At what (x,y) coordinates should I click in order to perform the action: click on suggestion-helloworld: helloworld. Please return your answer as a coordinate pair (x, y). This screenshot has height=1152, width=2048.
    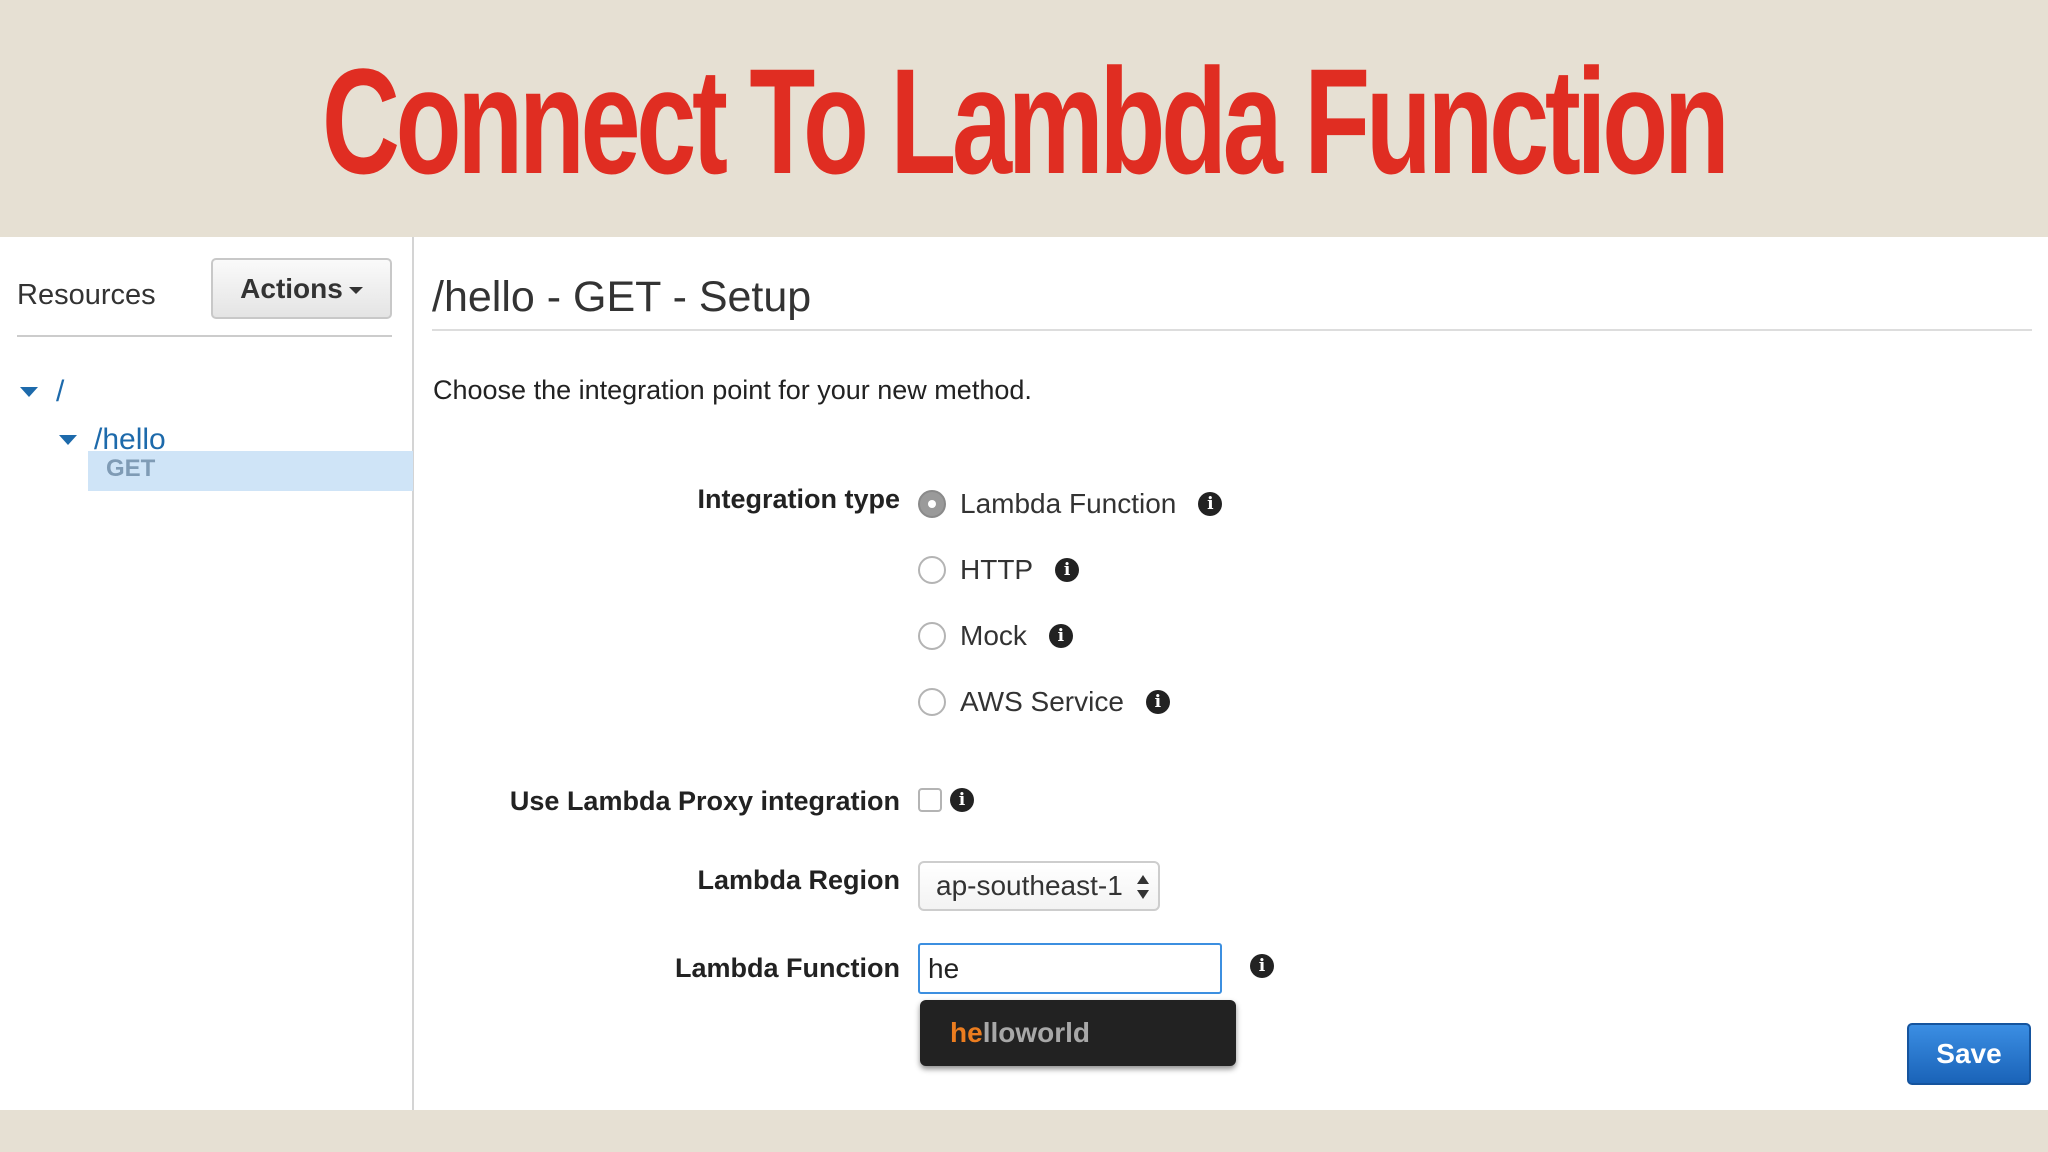
    Looking at the image, I should click on (1020, 1033).